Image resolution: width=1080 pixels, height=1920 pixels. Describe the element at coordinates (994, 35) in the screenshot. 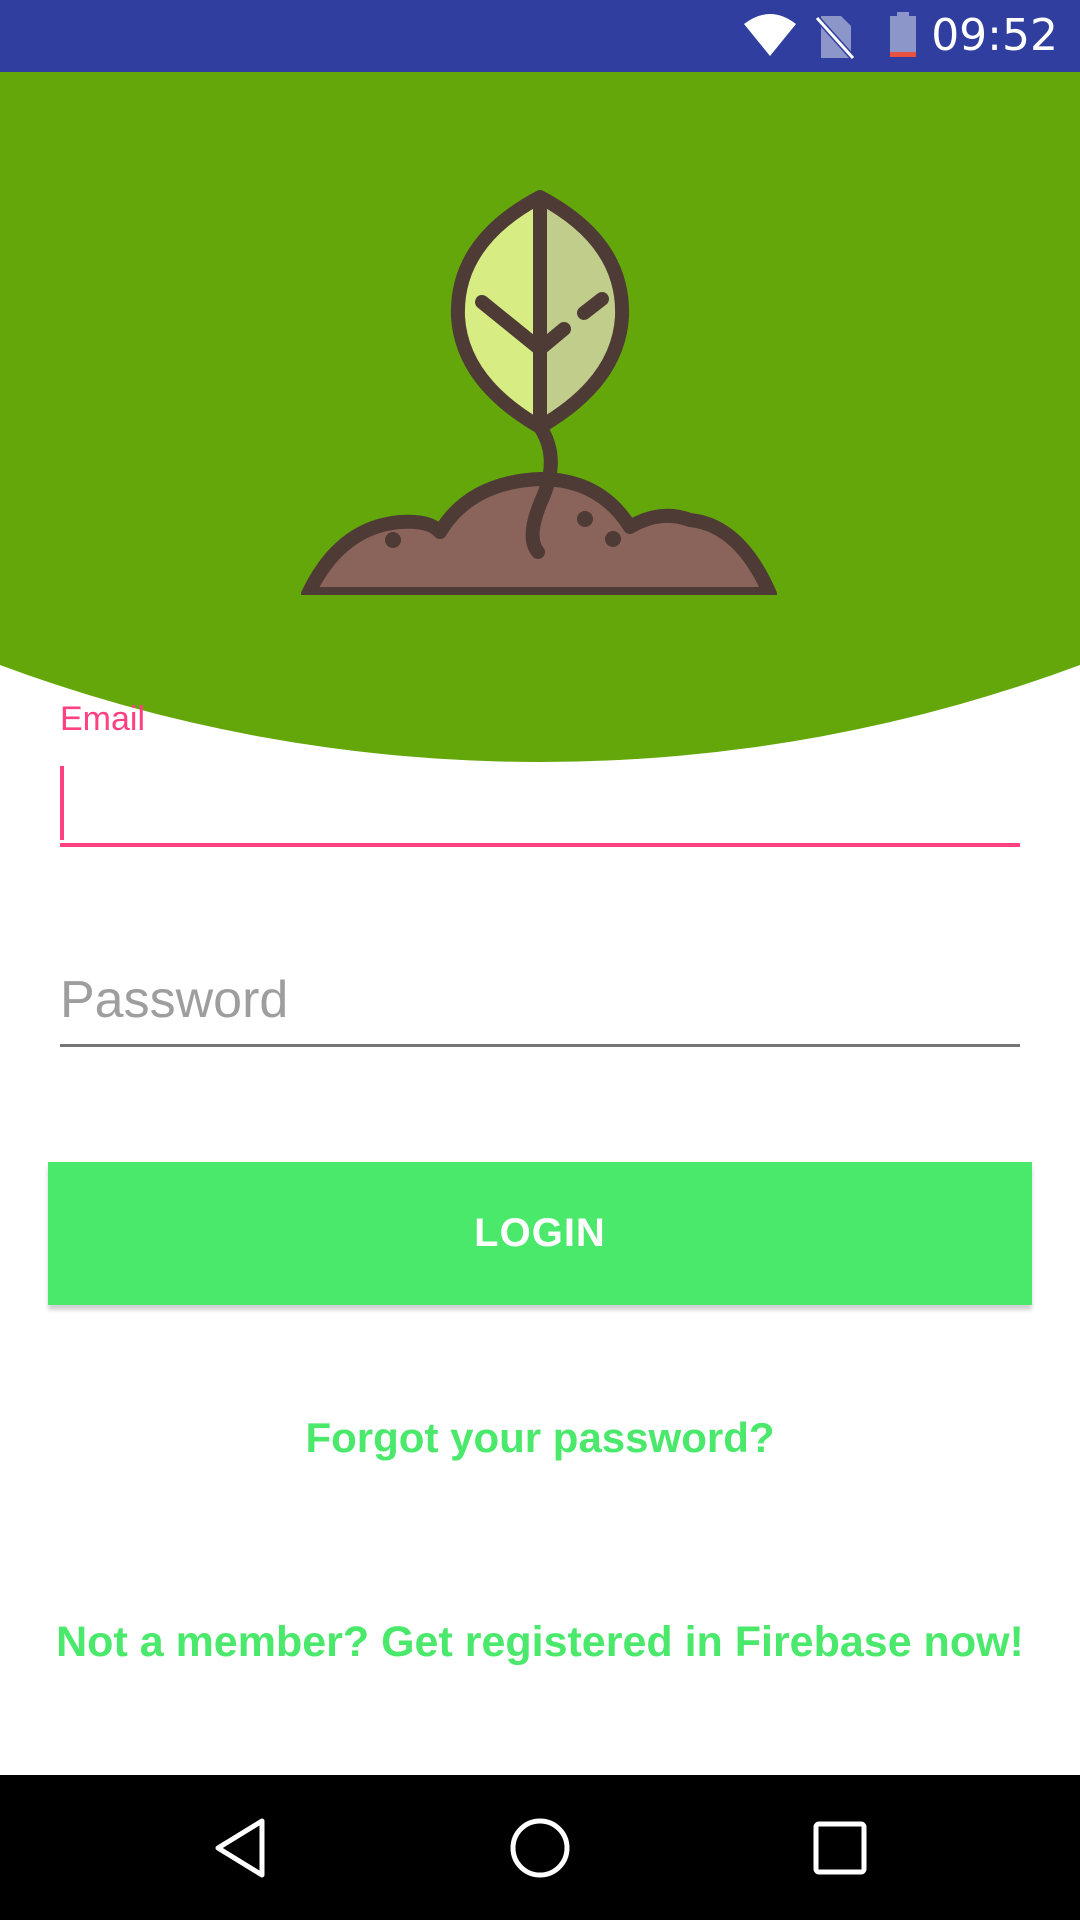

I see `clock-time: 09:52` at that location.